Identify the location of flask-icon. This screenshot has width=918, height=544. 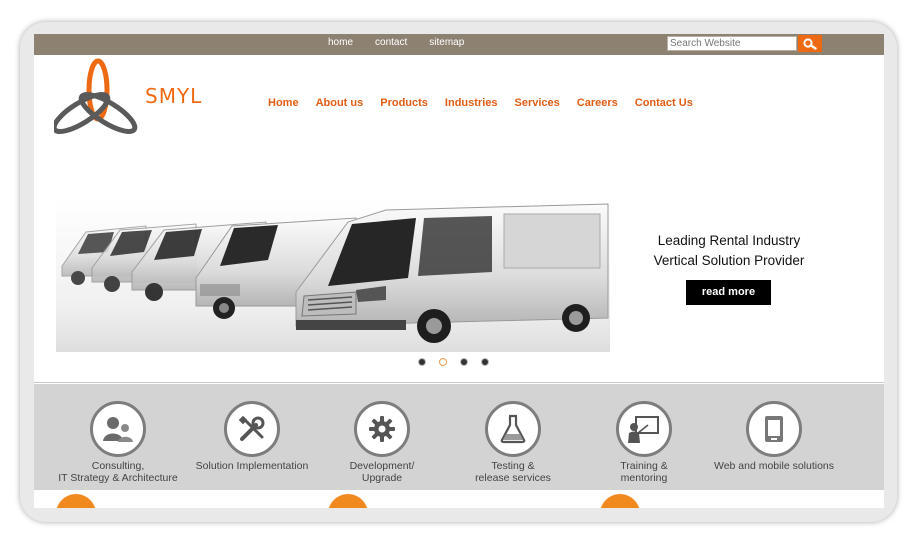
(513, 429).